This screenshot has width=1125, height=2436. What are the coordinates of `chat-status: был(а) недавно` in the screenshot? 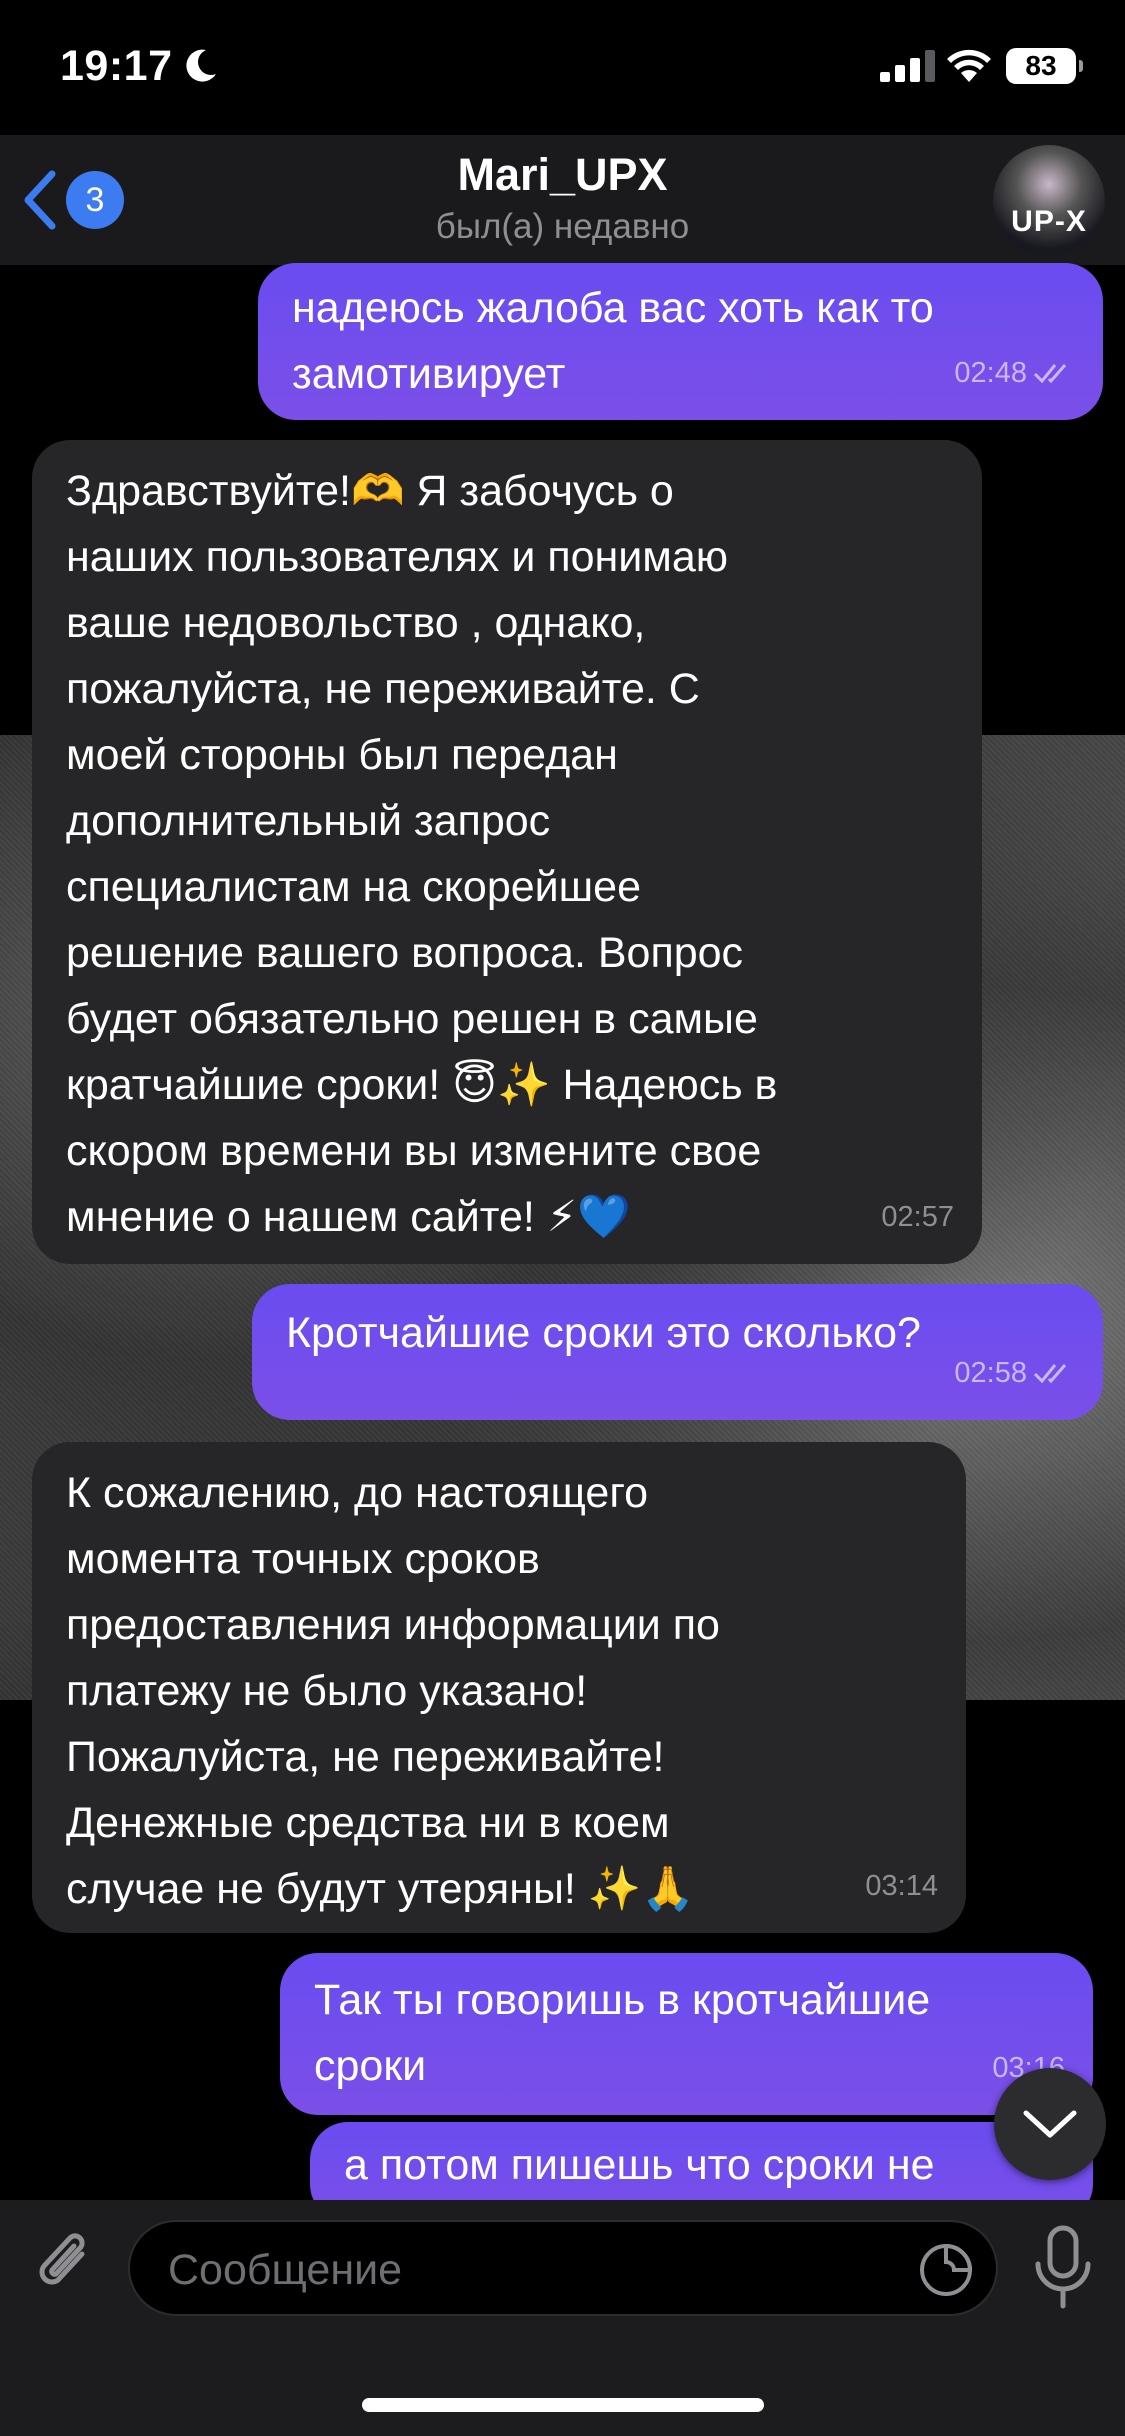 It's located at (562, 226).